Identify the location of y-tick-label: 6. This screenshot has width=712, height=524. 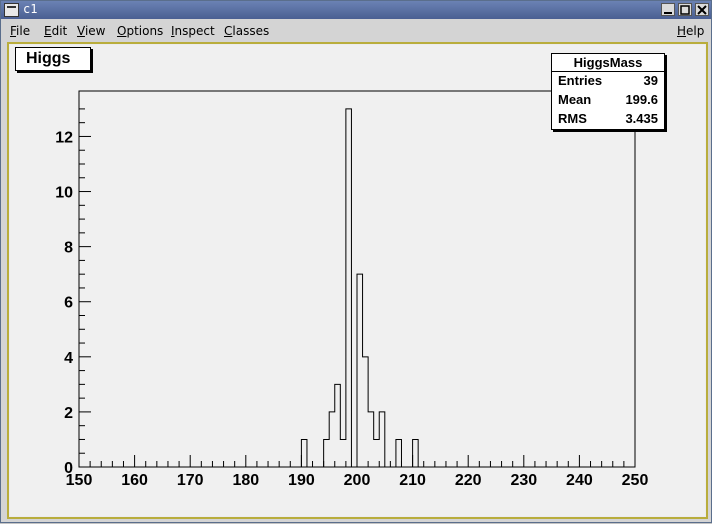
(68, 303).